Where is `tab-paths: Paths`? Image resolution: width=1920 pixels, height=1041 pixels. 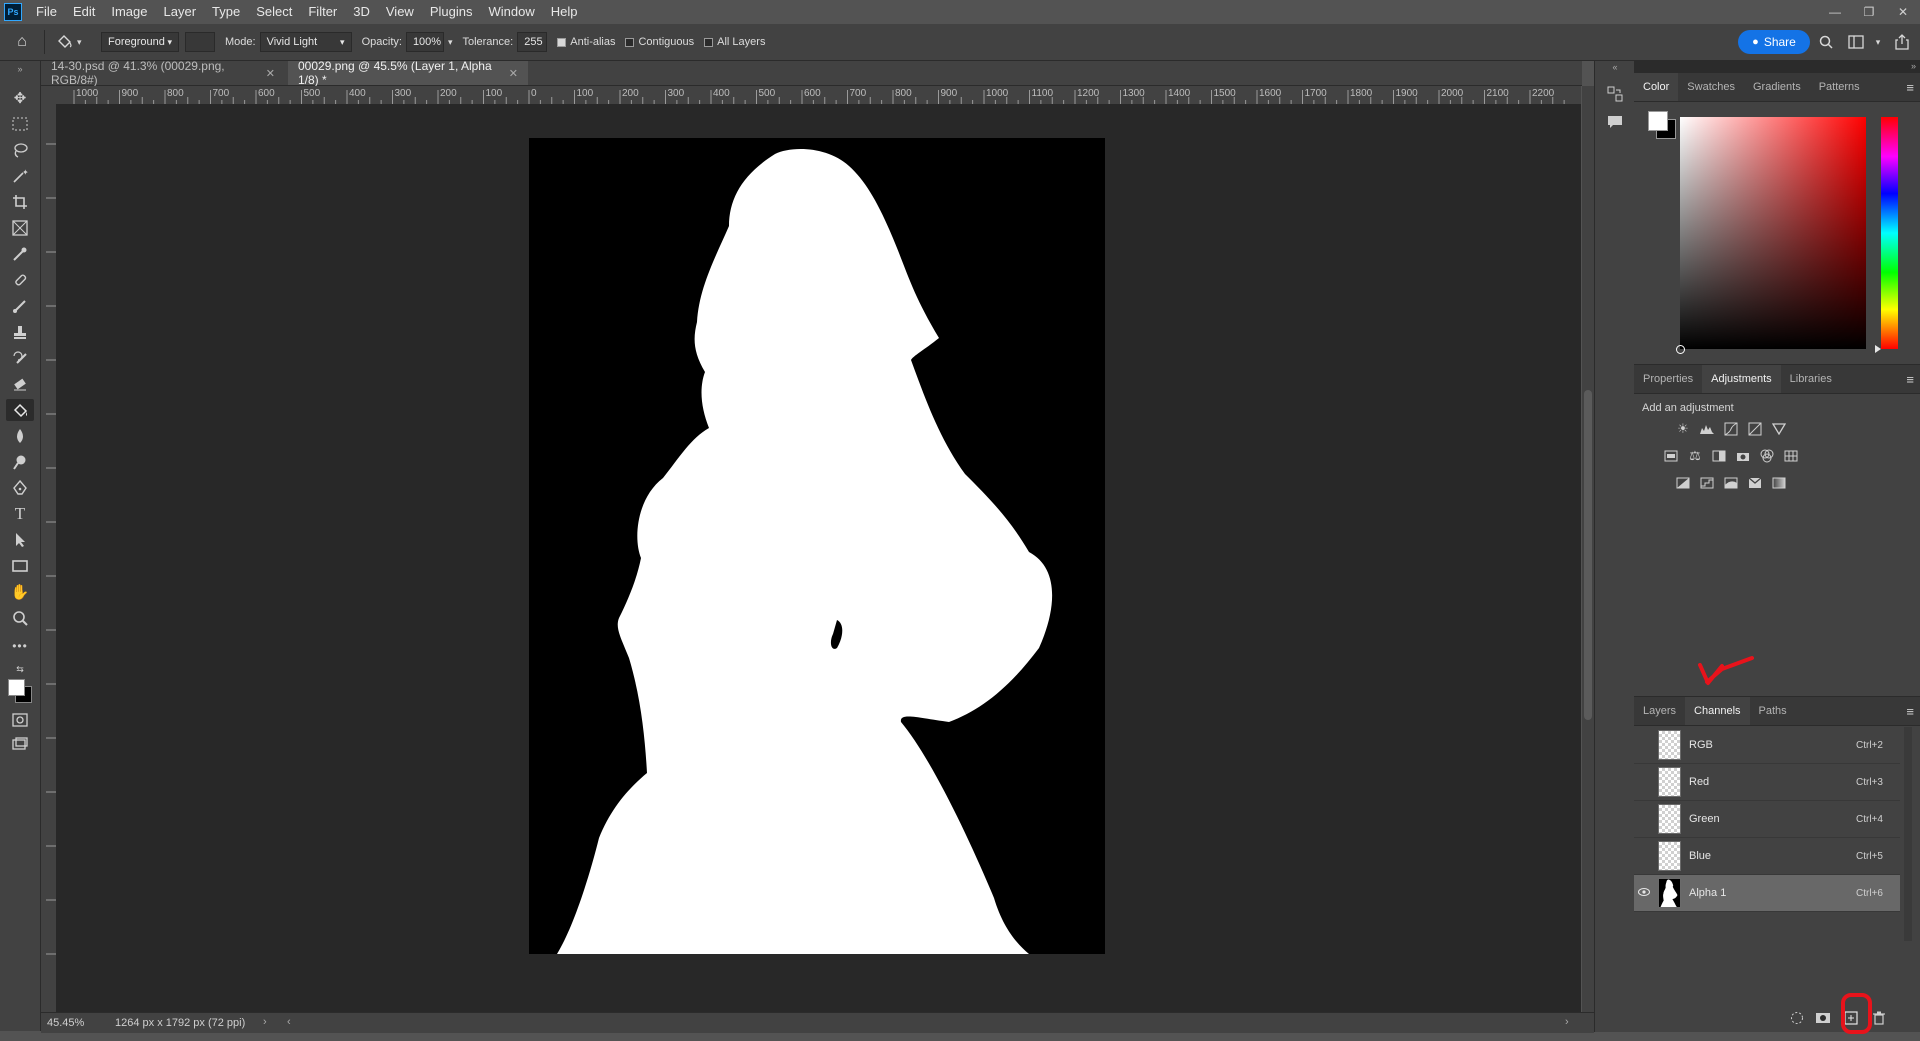 tab-paths: Paths is located at coordinates (1773, 711).